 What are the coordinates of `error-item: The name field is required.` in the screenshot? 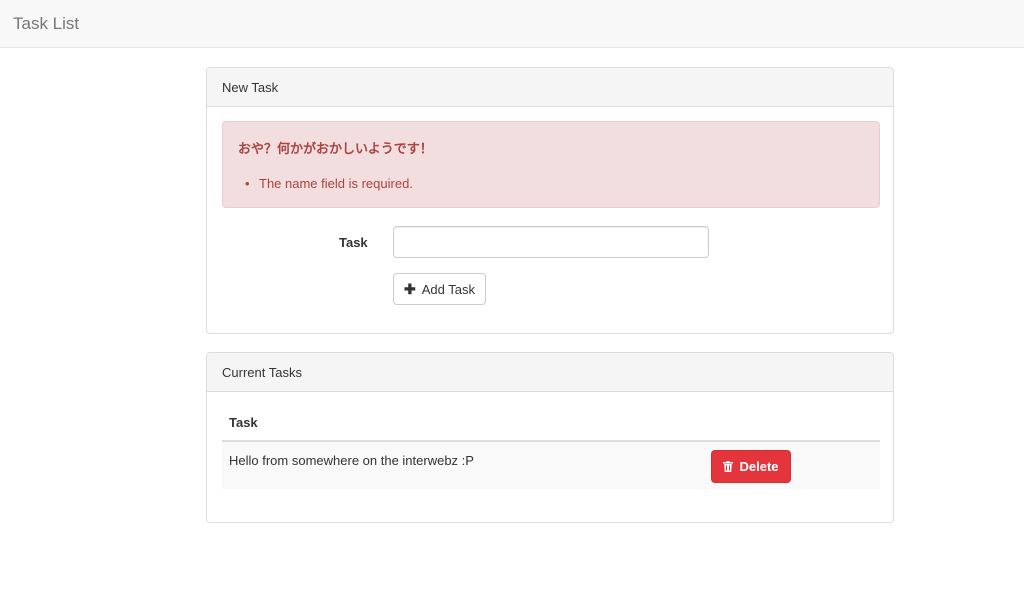 It's located at (336, 183).